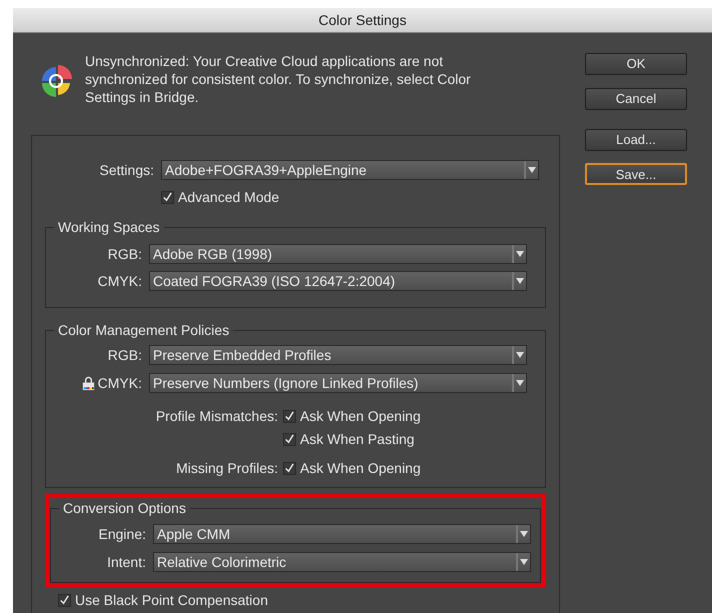  What do you see at coordinates (338, 281) in the screenshot?
I see `dropdown: Coated FOGRA39 (ISO 12647-2:2004)` at bounding box center [338, 281].